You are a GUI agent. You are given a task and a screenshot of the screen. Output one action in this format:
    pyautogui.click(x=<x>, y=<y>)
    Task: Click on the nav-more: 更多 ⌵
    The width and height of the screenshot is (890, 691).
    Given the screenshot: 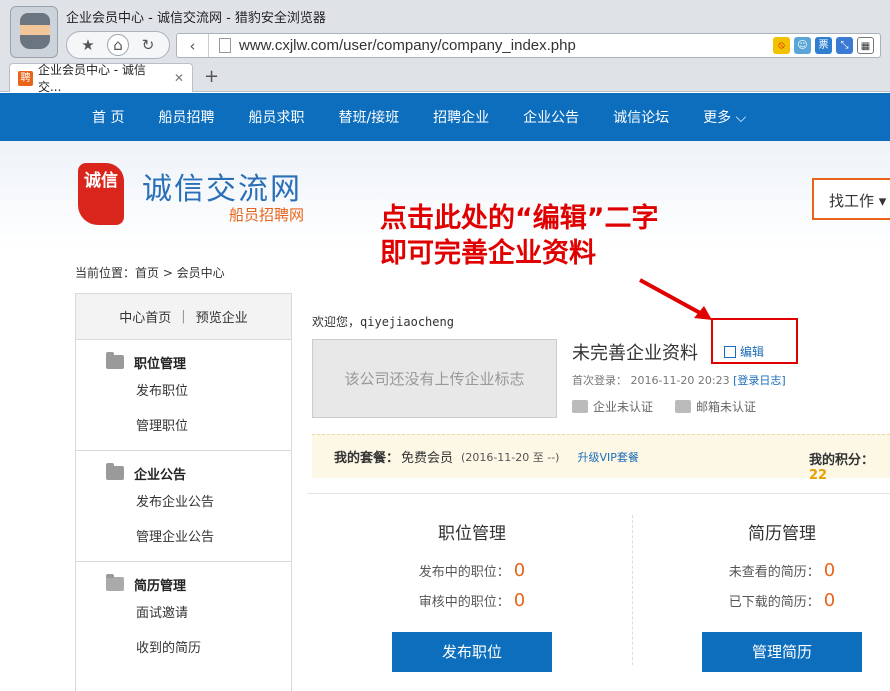 What is the action you would take?
    pyautogui.click(x=724, y=117)
    